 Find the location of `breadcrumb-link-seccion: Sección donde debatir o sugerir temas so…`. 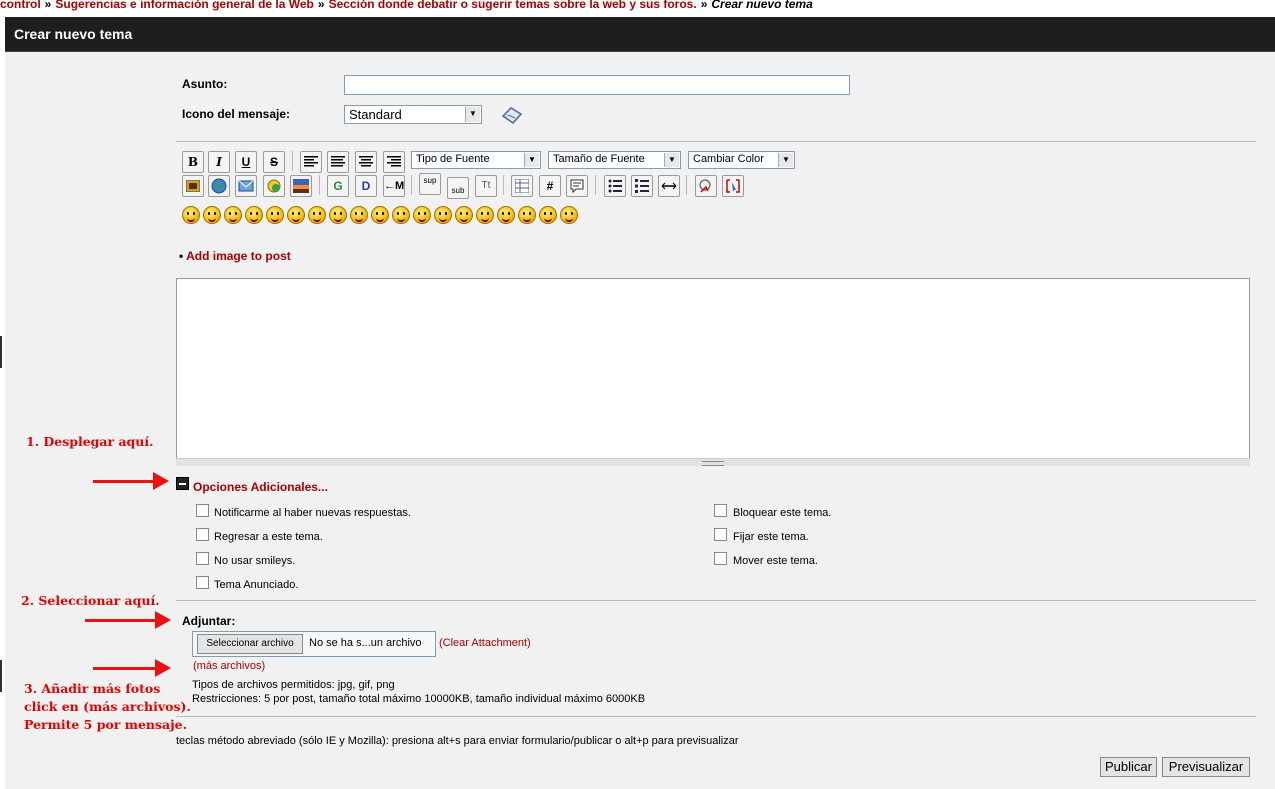

breadcrumb-link-seccion: Sección donde debatir o sugerir temas so… is located at coordinates (513, 5).